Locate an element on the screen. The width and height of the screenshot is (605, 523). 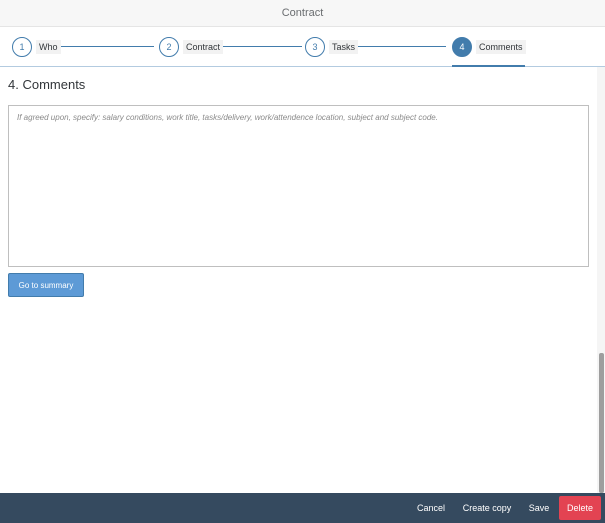
step-label: Who is located at coordinates (48, 47).